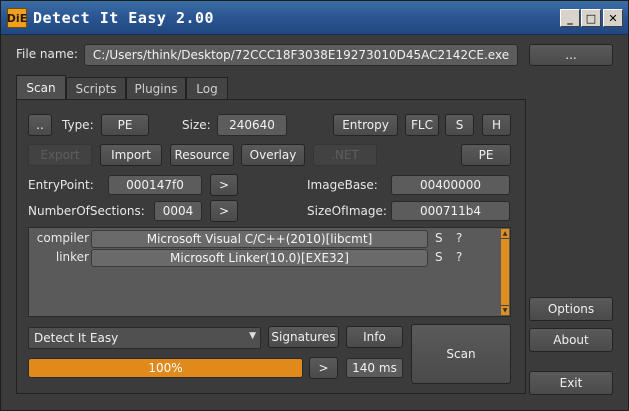  What do you see at coordinates (144, 338) in the screenshot?
I see `engine-select: Detect It Easy ▼` at bounding box center [144, 338].